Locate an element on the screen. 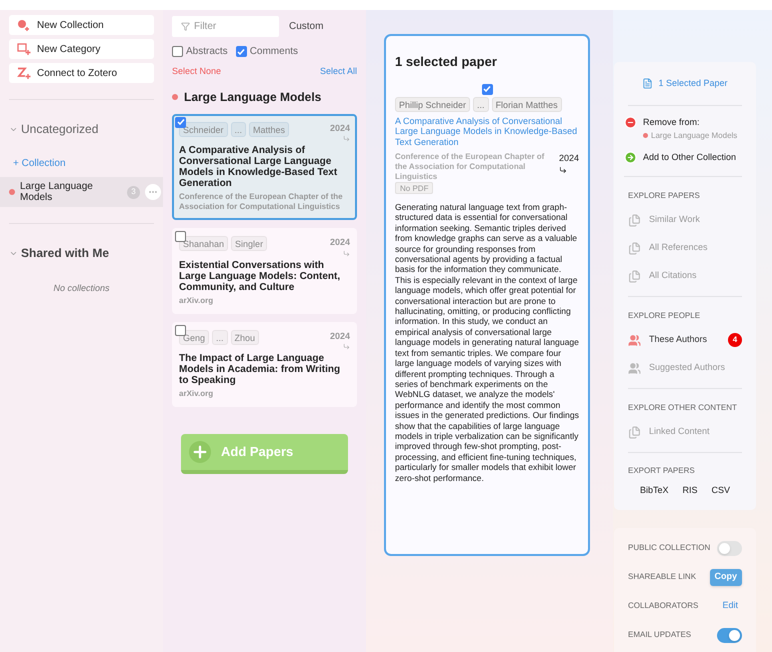 This screenshot has height=652, width=772. section-title: Uncategorized is located at coordinates (59, 129).